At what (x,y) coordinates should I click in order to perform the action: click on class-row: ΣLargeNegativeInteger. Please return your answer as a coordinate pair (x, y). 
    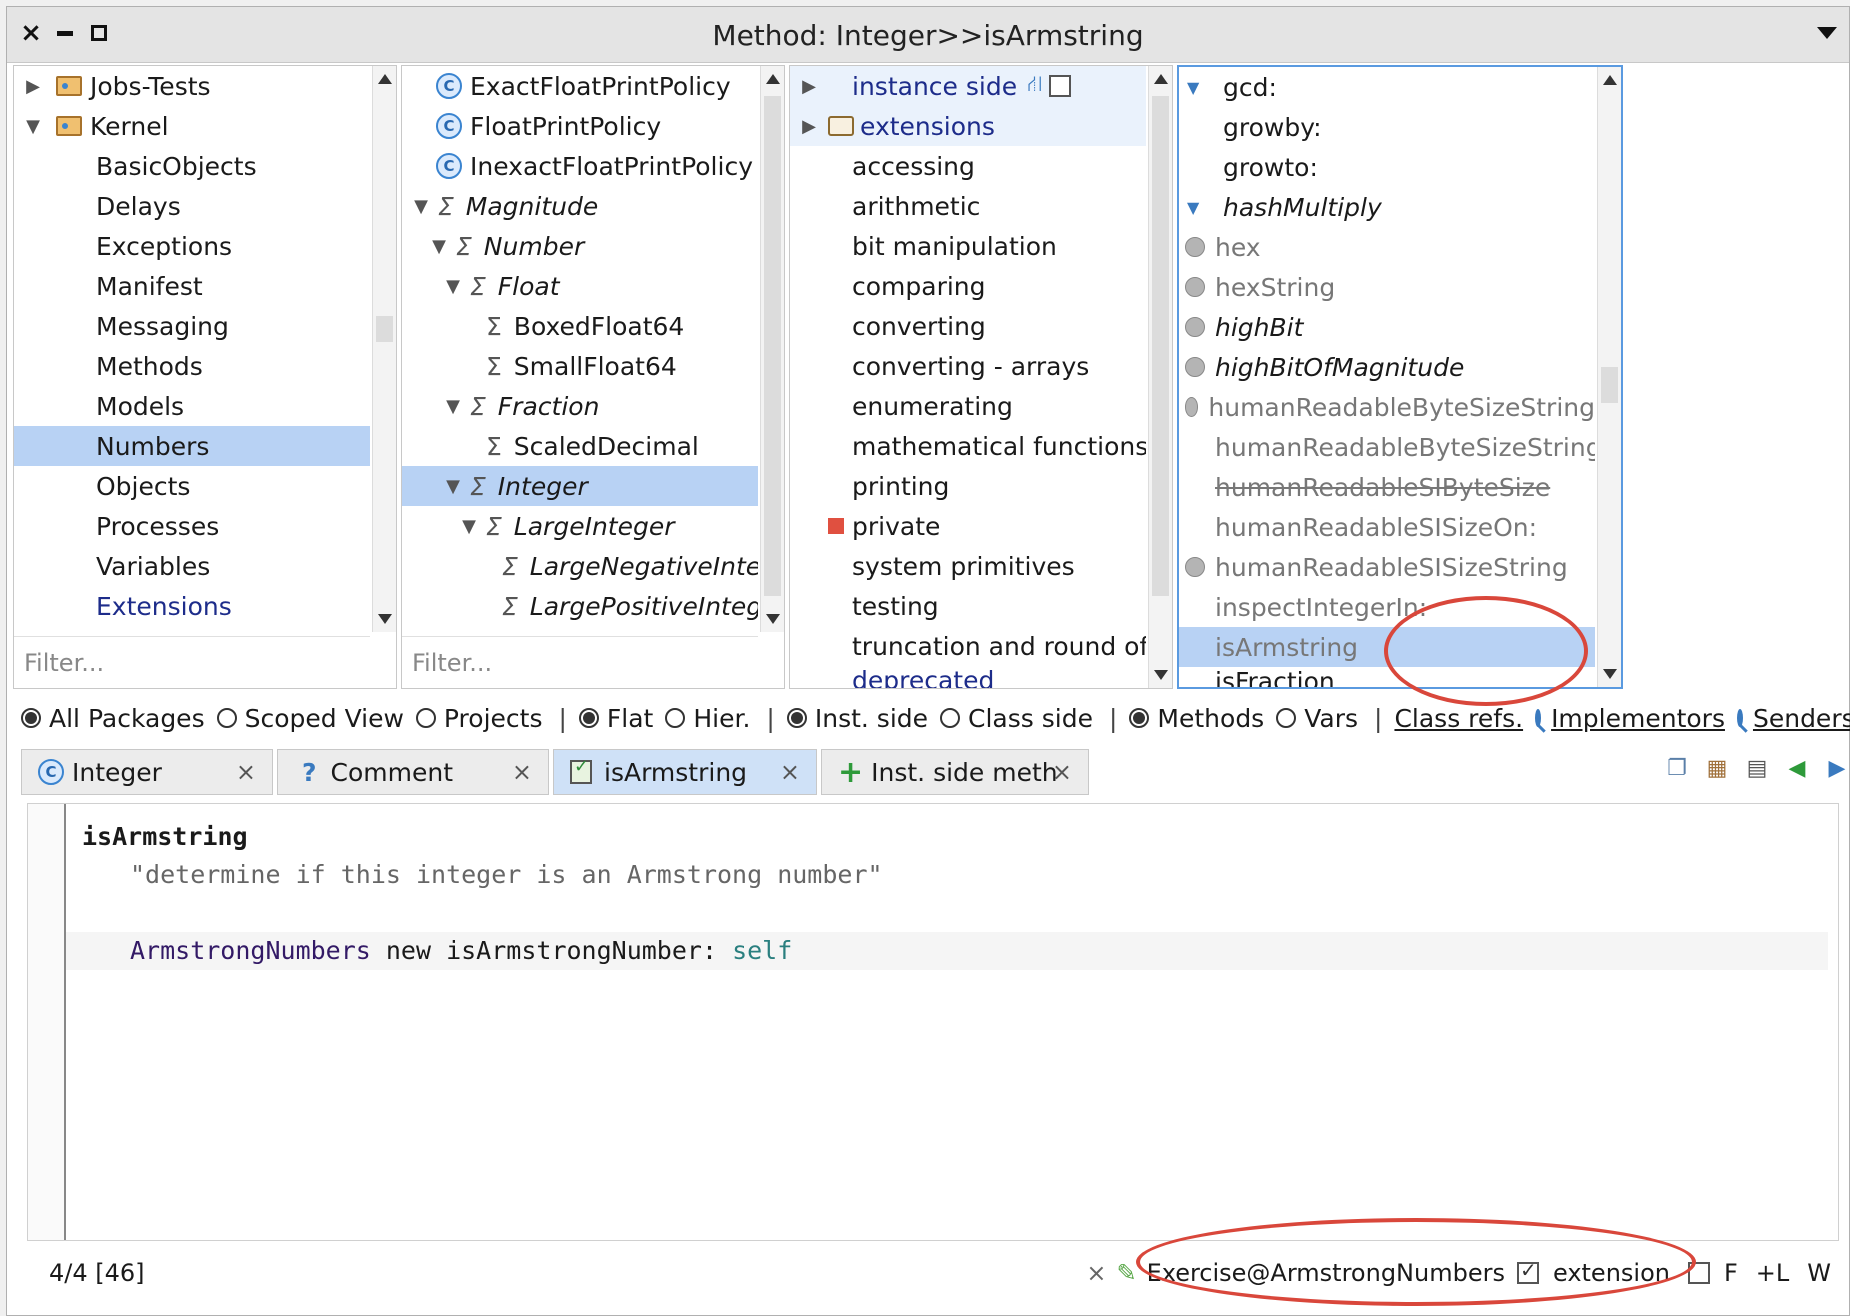
    Looking at the image, I should click on (580, 566).